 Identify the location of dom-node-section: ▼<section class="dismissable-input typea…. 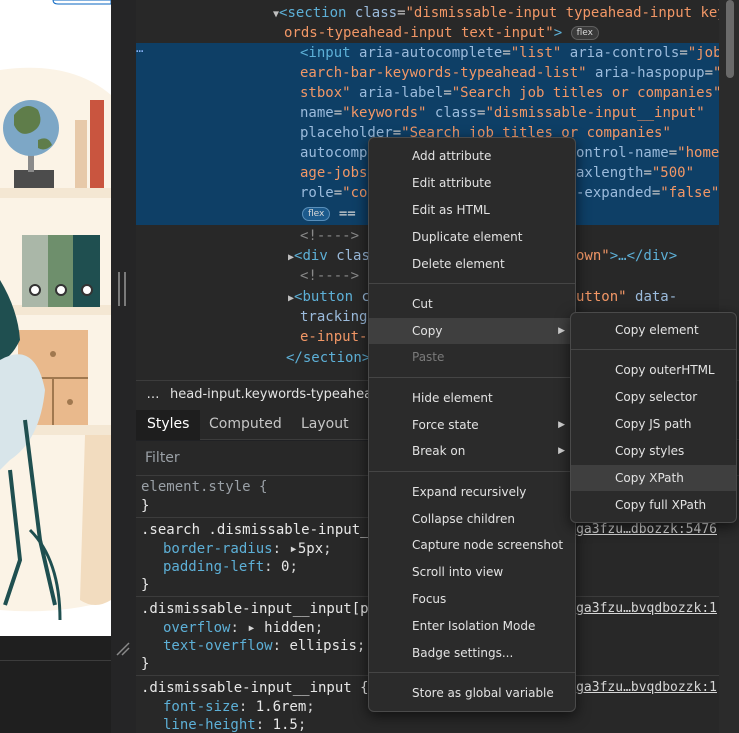
(503, 13).